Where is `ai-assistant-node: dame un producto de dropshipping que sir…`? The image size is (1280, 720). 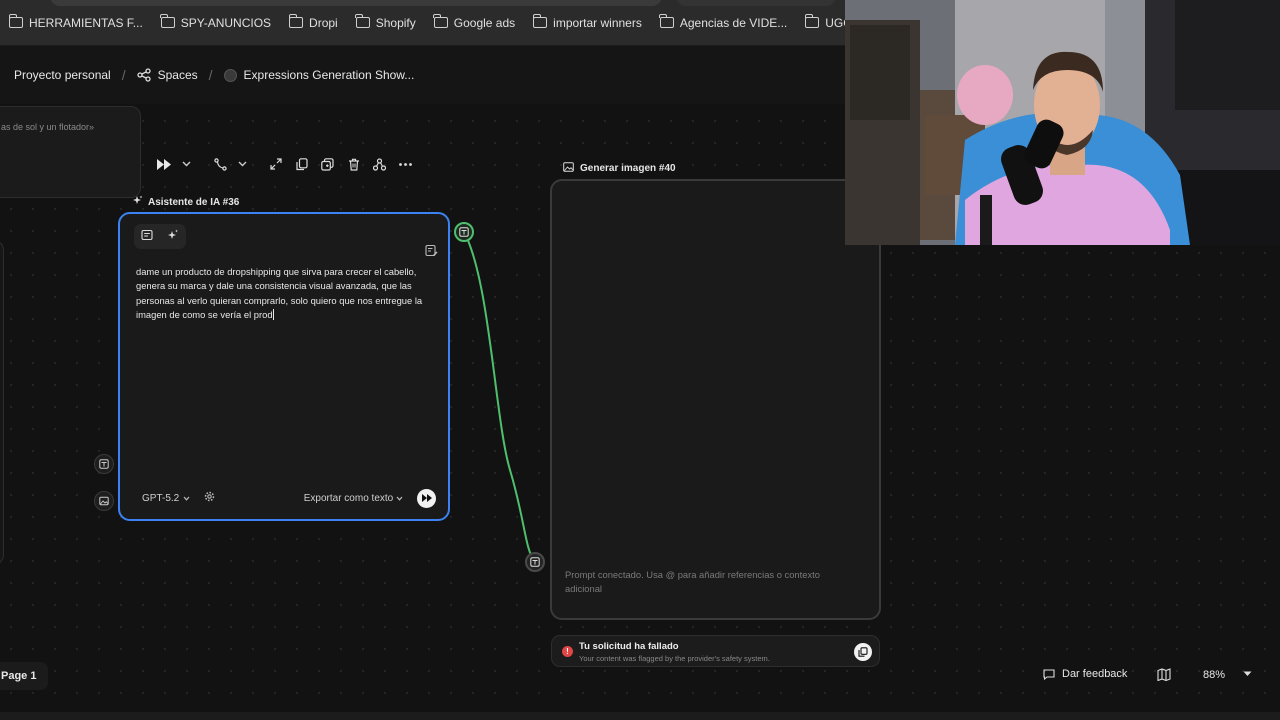
ai-assistant-node: dame un producto de dropshipping que sir… is located at coordinates (284, 366).